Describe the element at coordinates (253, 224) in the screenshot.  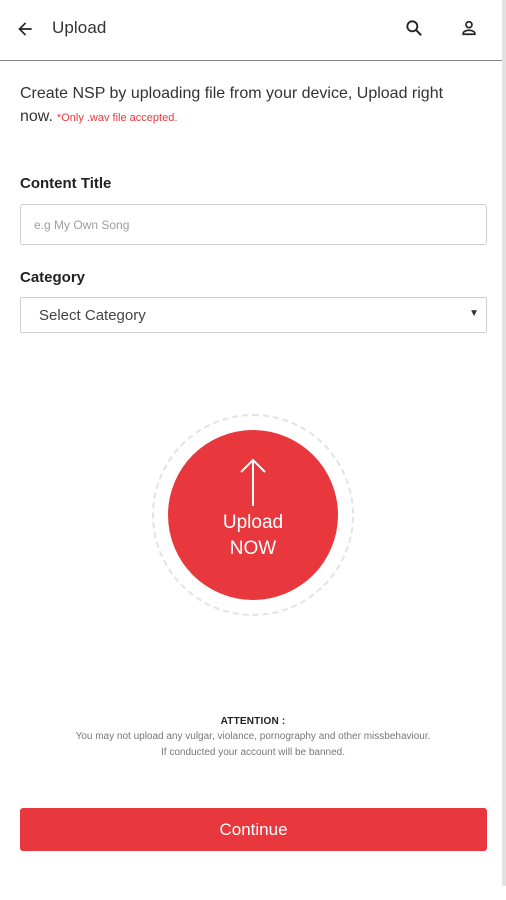
I see `content-title-input` at that location.